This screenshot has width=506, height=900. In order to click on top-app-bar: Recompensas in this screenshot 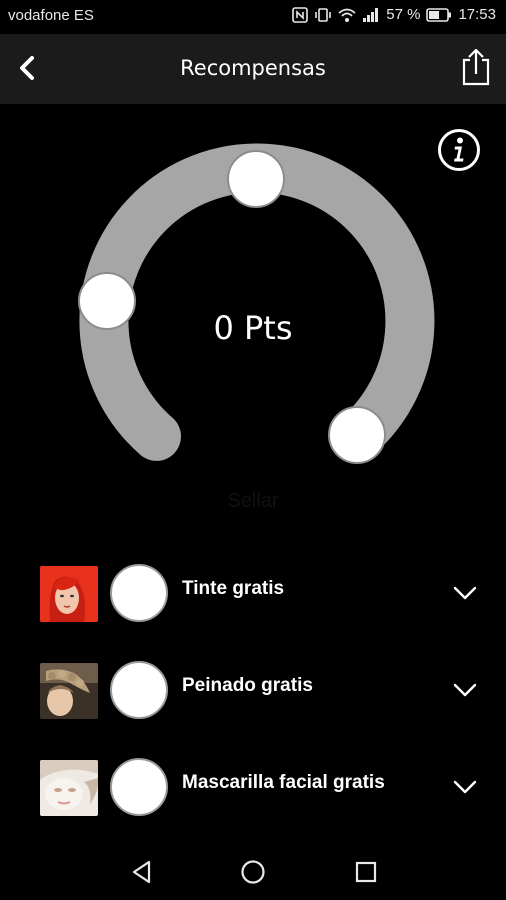, I will do `click(253, 69)`.